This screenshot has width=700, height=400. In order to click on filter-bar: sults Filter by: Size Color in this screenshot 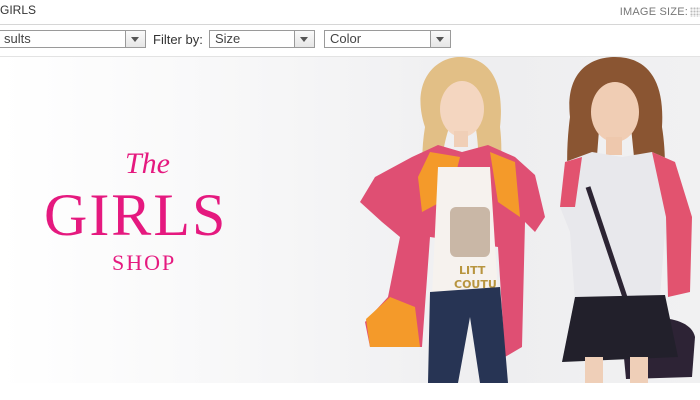, I will do `click(350, 40)`.